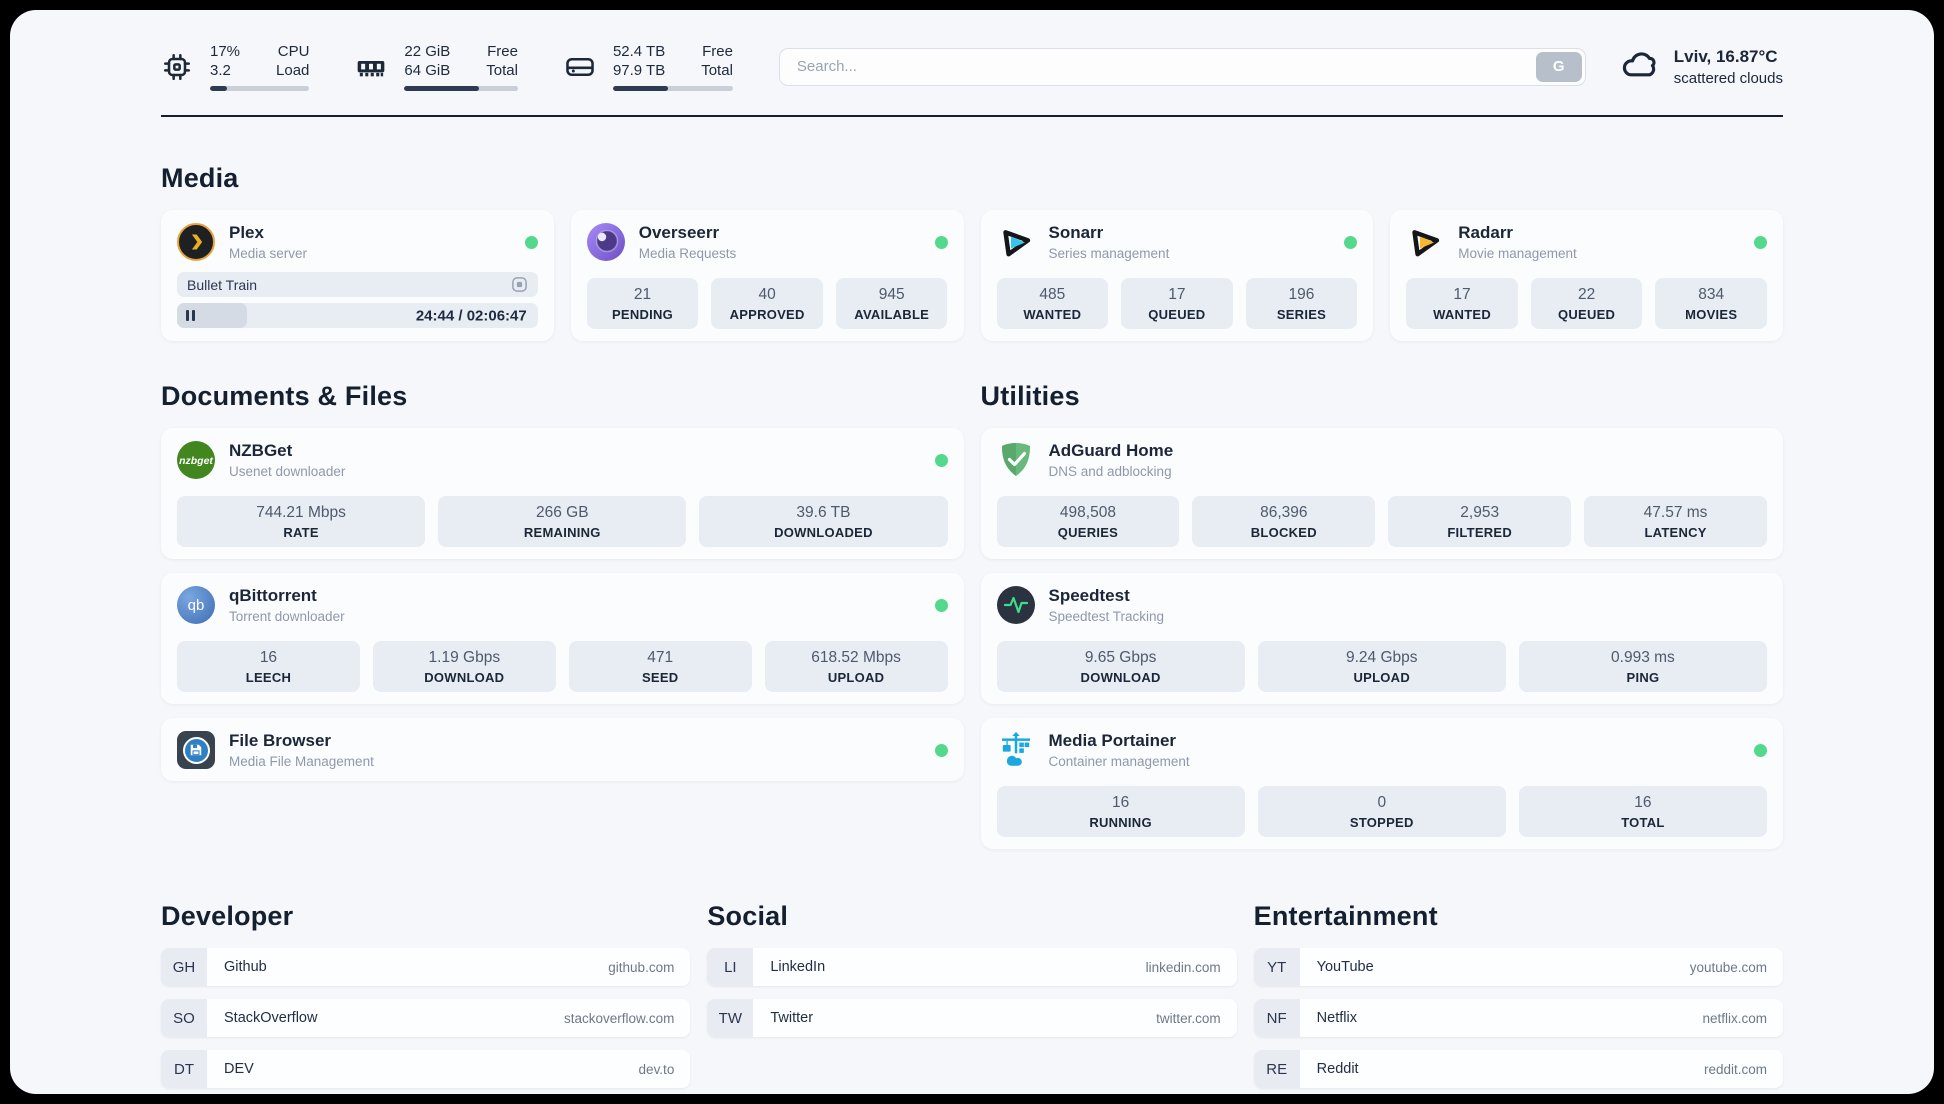 This screenshot has width=1944, height=1104. What do you see at coordinates (1088, 521) in the screenshot?
I see `stat-queries: 498,508 QUERIES` at bounding box center [1088, 521].